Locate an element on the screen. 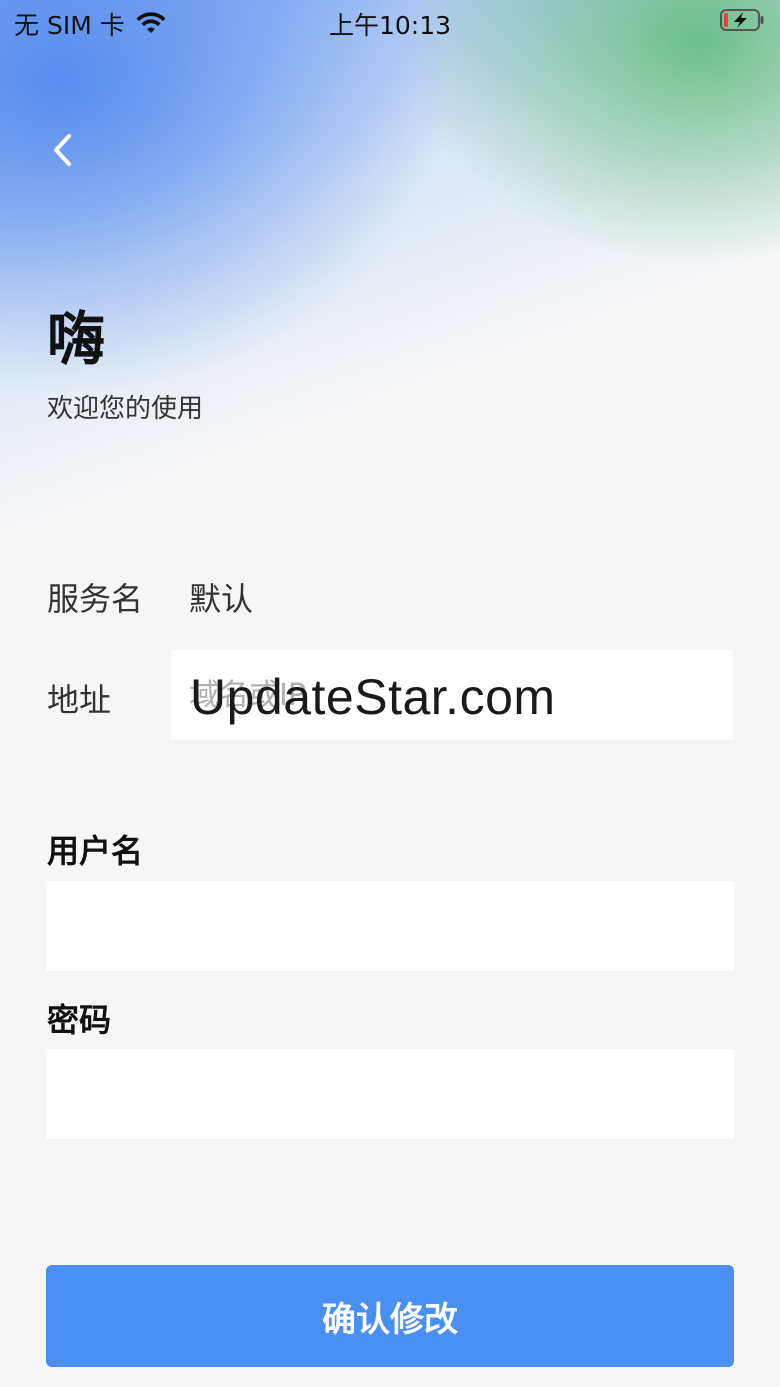  back-button is located at coordinates (62, 150).